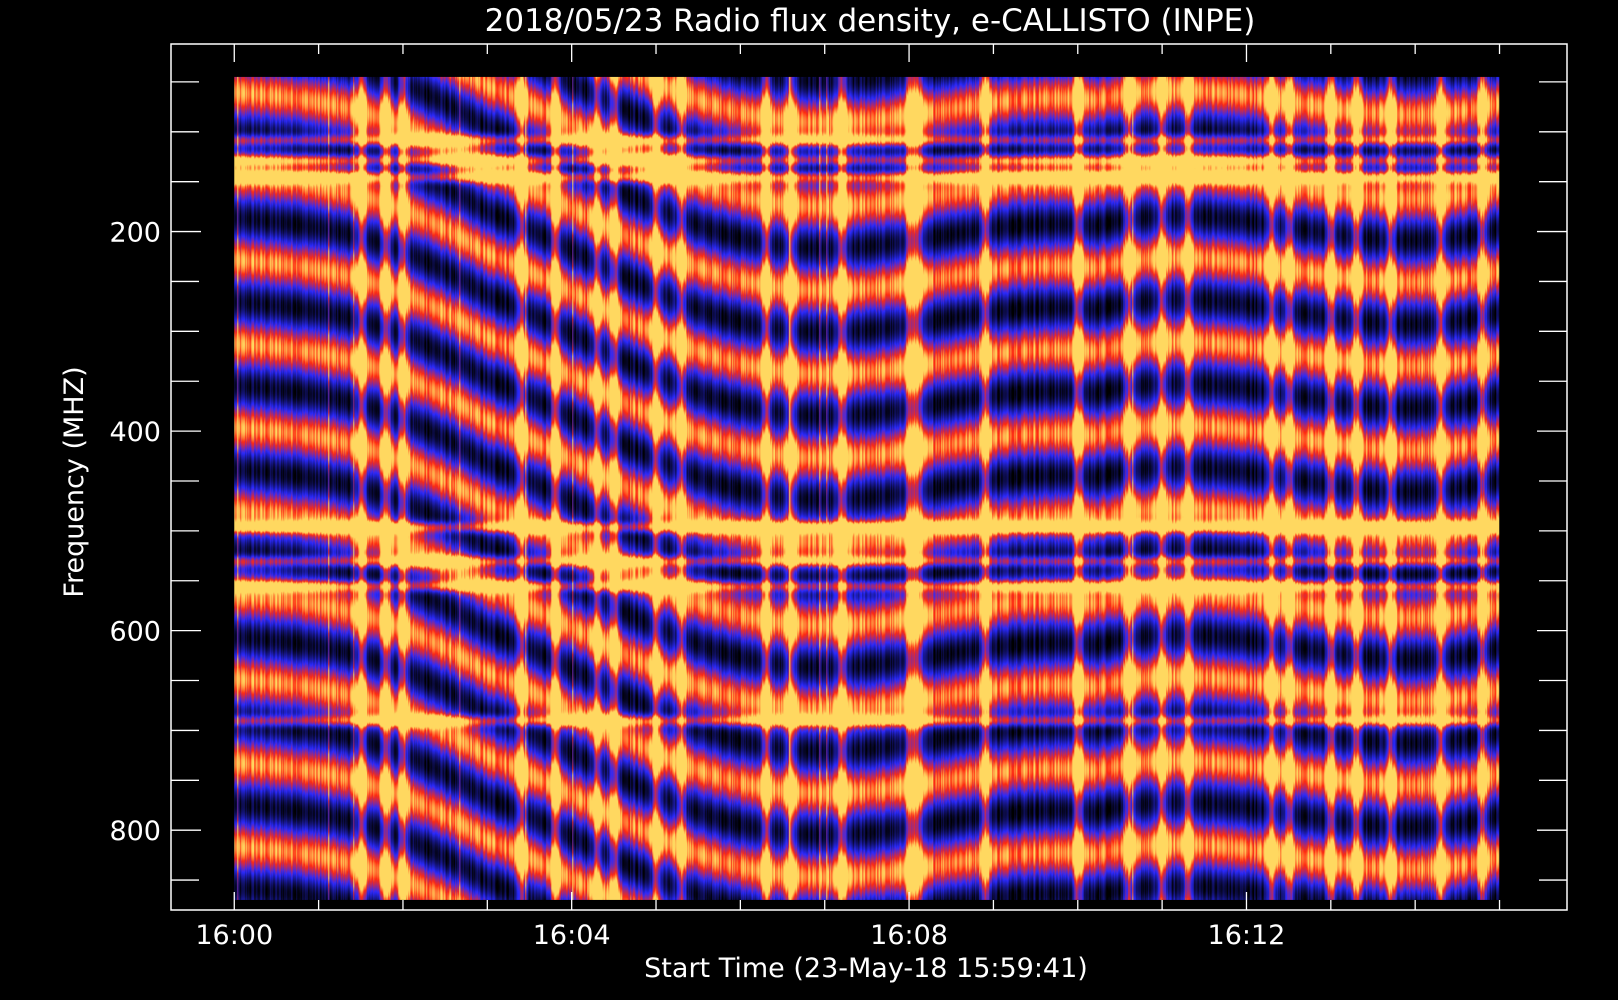 Image resolution: width=1618 pixels, height=1000 pixels. What do you see at coordinates (135, 632) in the screenshot?
I see `y-tick-label: 600` at bounding box center [135, 632].